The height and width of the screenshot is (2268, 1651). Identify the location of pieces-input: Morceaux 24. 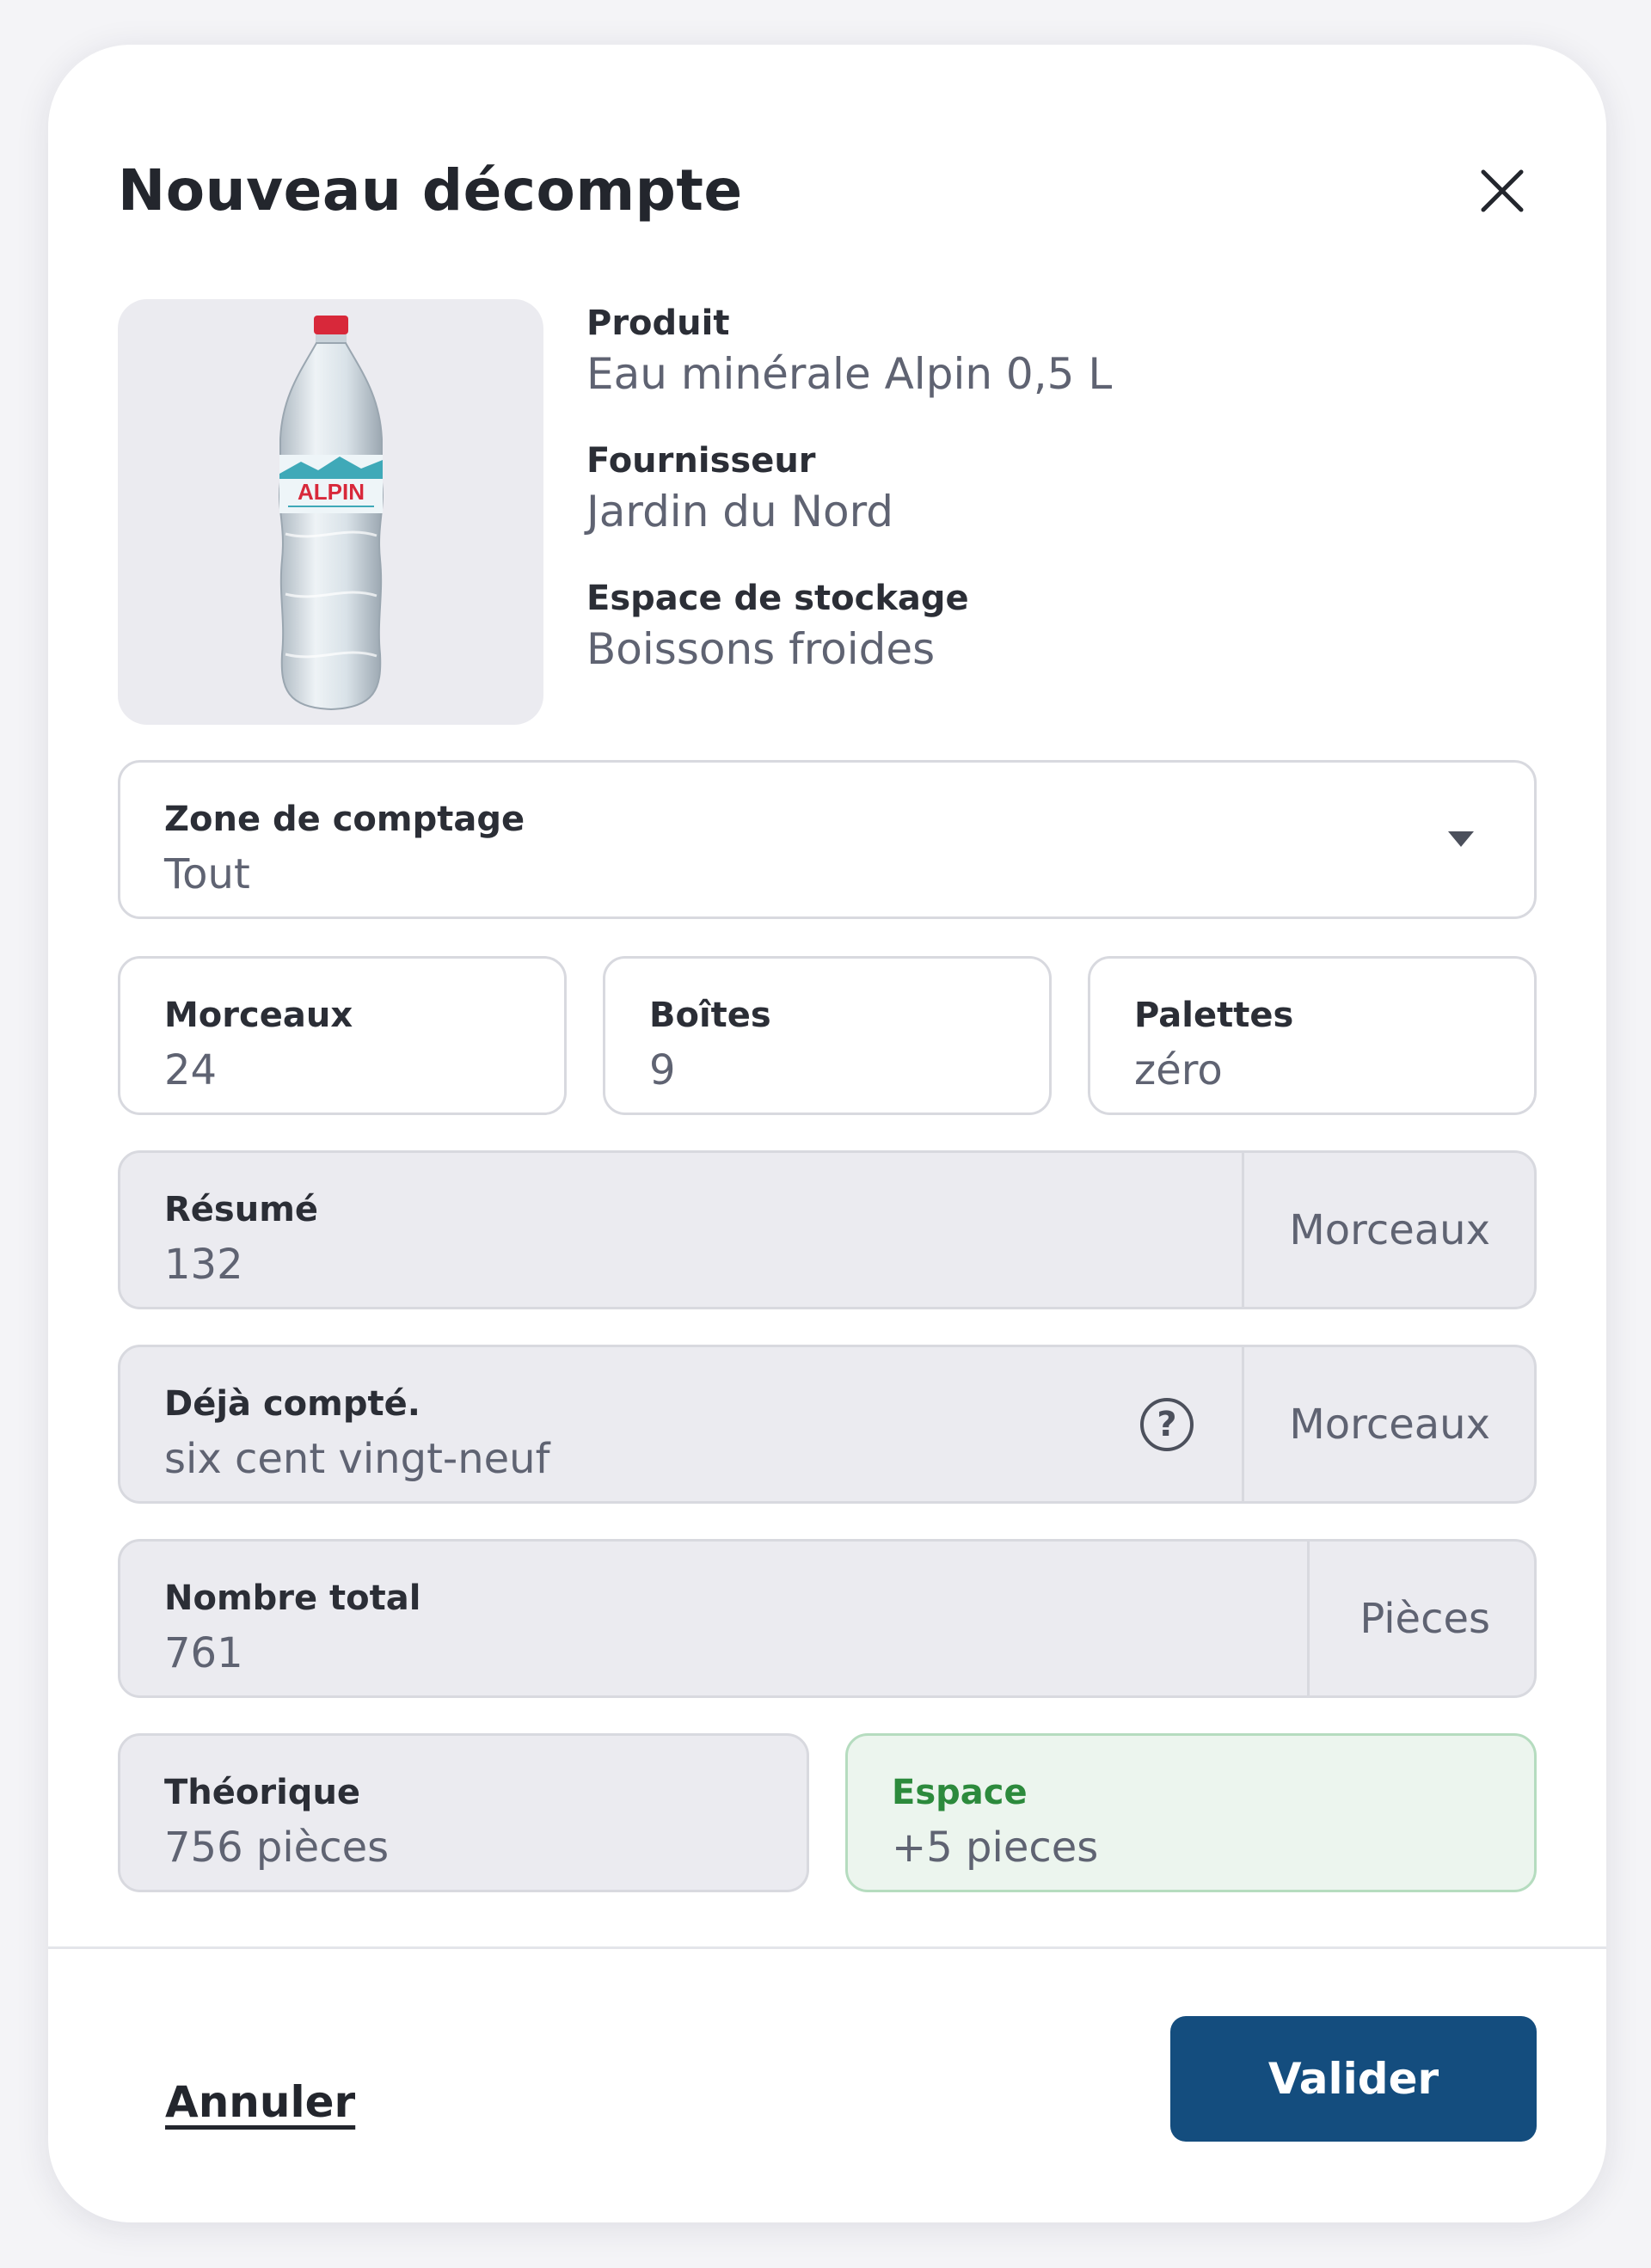
(342, 1035).